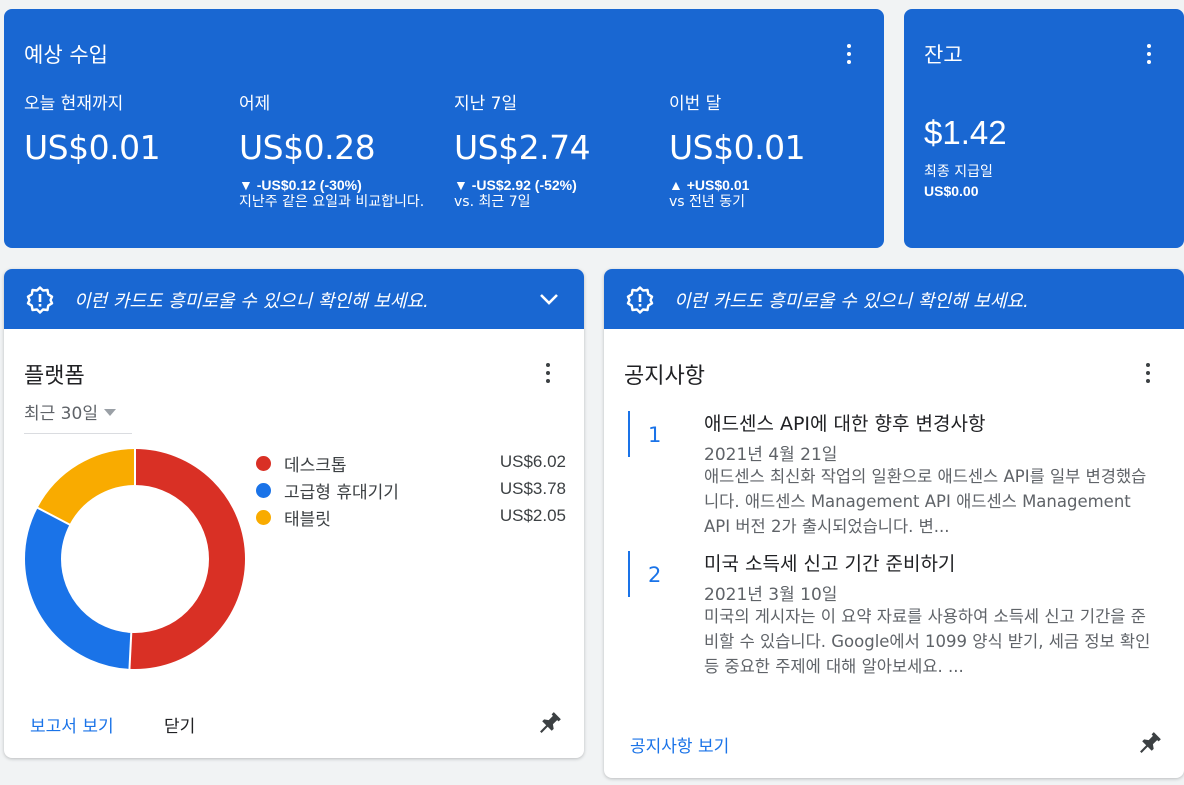 The image size is (1184, 785). Describe the element at coordinates (943, 55) in the screenshot. I see `balance-title: 잔고` at that location.